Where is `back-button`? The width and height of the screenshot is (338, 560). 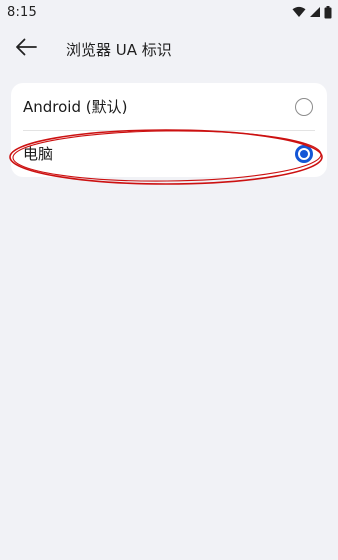 back-button is located at coordinates (26, 49).